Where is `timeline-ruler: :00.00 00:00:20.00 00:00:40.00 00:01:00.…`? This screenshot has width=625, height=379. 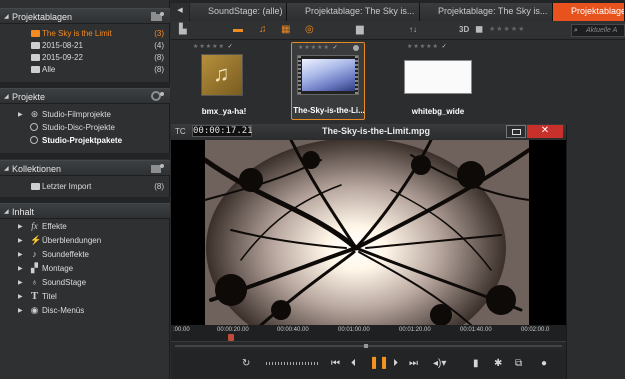 timeline-ruler: :00.00 00:00:20.00 00:00:40.00 00:01:00.… is located at coordinates (368, 333).